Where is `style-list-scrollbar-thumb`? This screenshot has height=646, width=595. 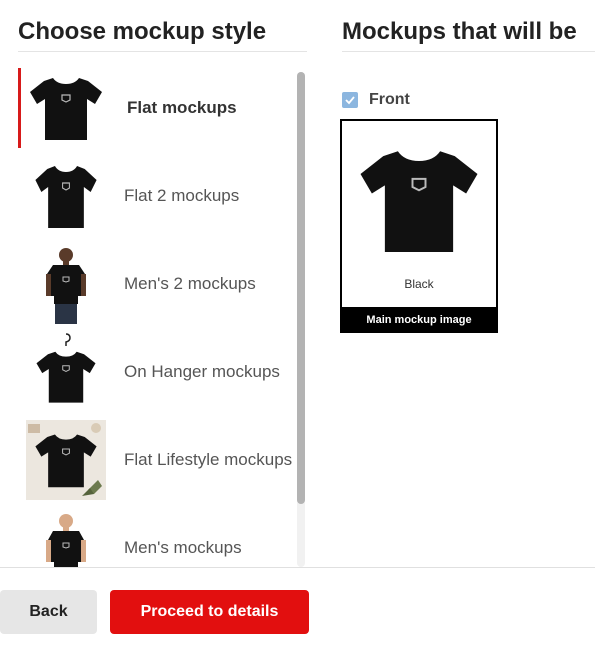
style-list-scrollbar-thumb is located at coordinates (301, 288).